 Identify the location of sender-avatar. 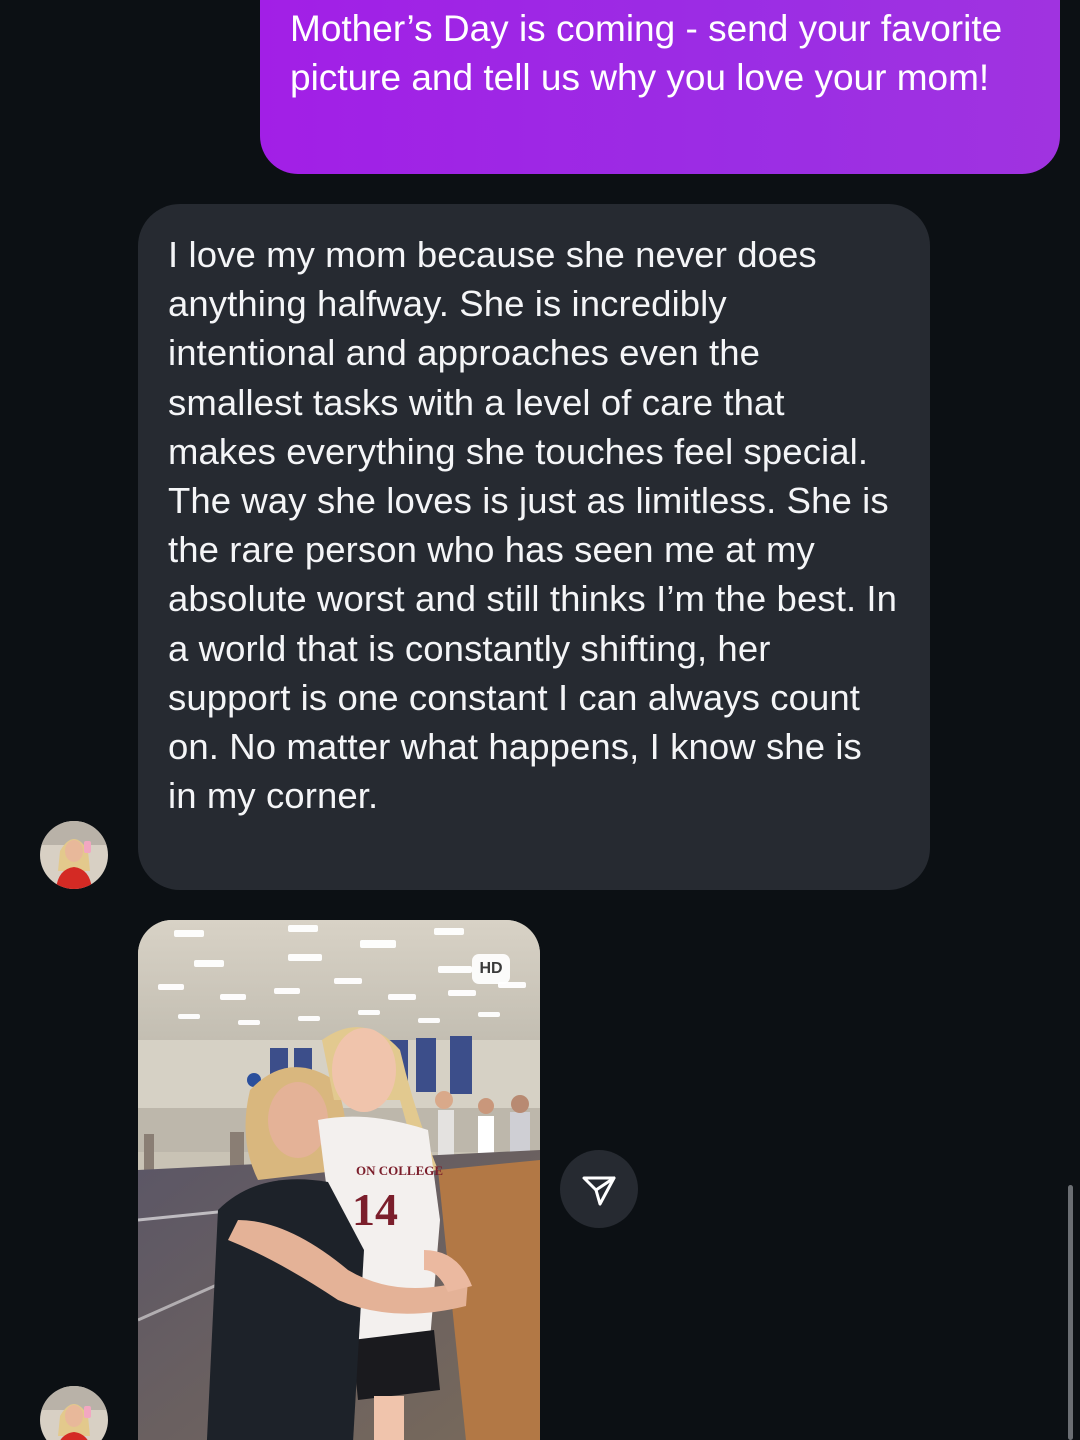
(74, 855).